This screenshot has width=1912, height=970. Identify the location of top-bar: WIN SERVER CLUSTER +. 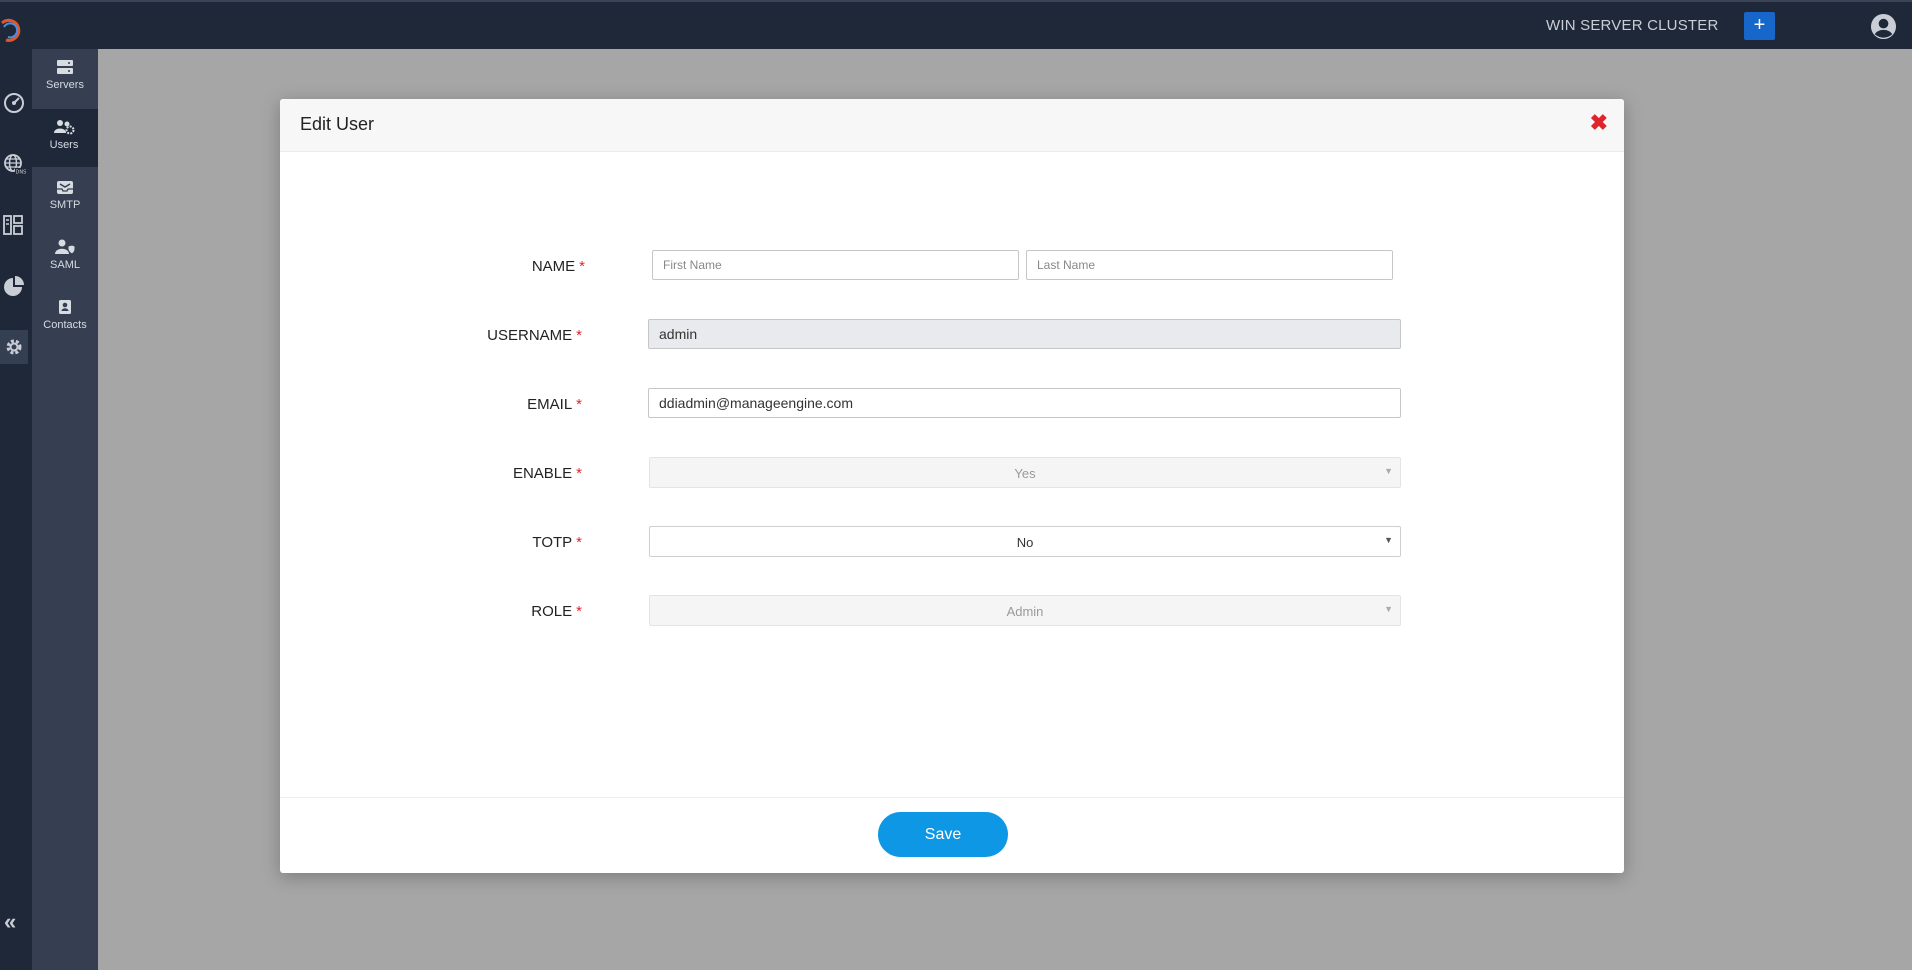
(956, 24).